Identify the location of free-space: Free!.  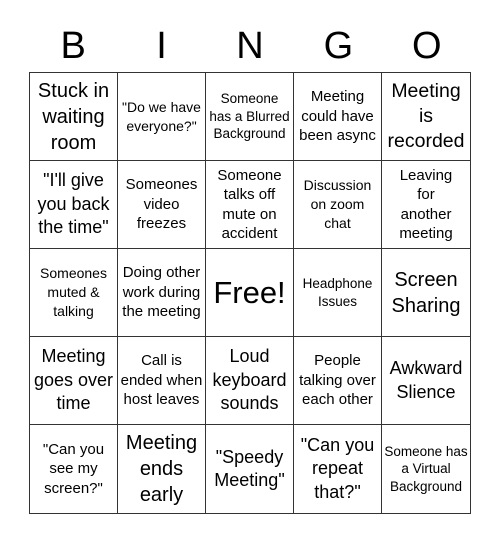
(250, 293).